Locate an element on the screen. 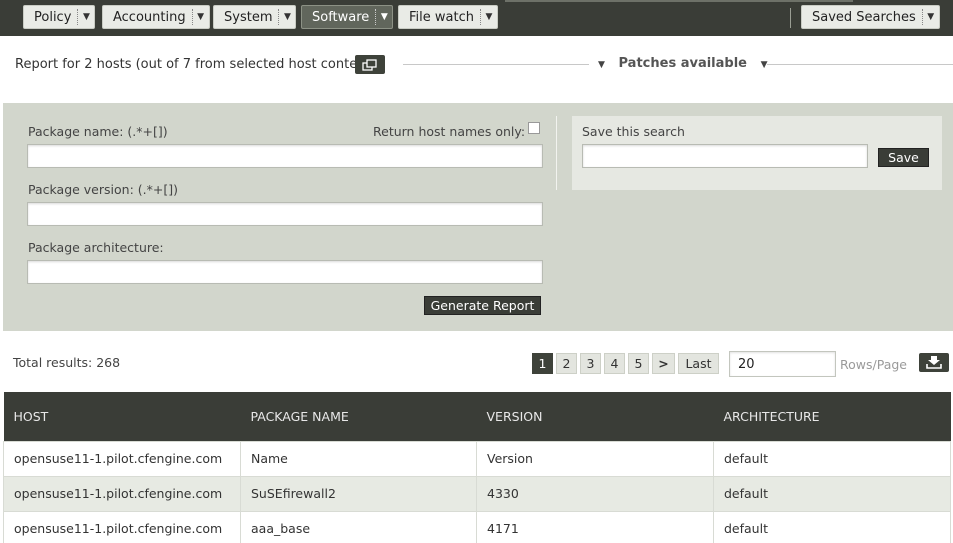  patches-available-dropdown: ▼ Patches available ▼ is located at coordinates (683, 63).